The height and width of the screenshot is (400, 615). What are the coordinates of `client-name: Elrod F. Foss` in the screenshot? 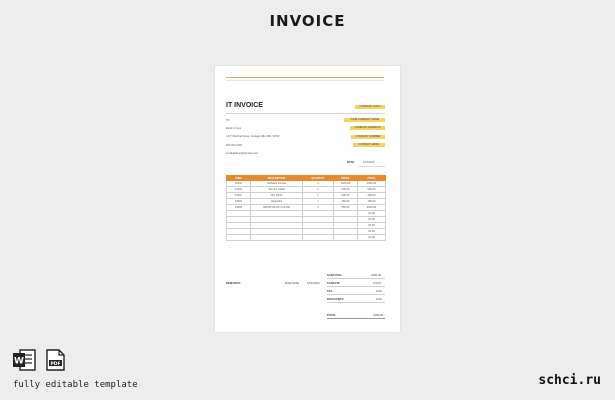 It's located at (234, 128).